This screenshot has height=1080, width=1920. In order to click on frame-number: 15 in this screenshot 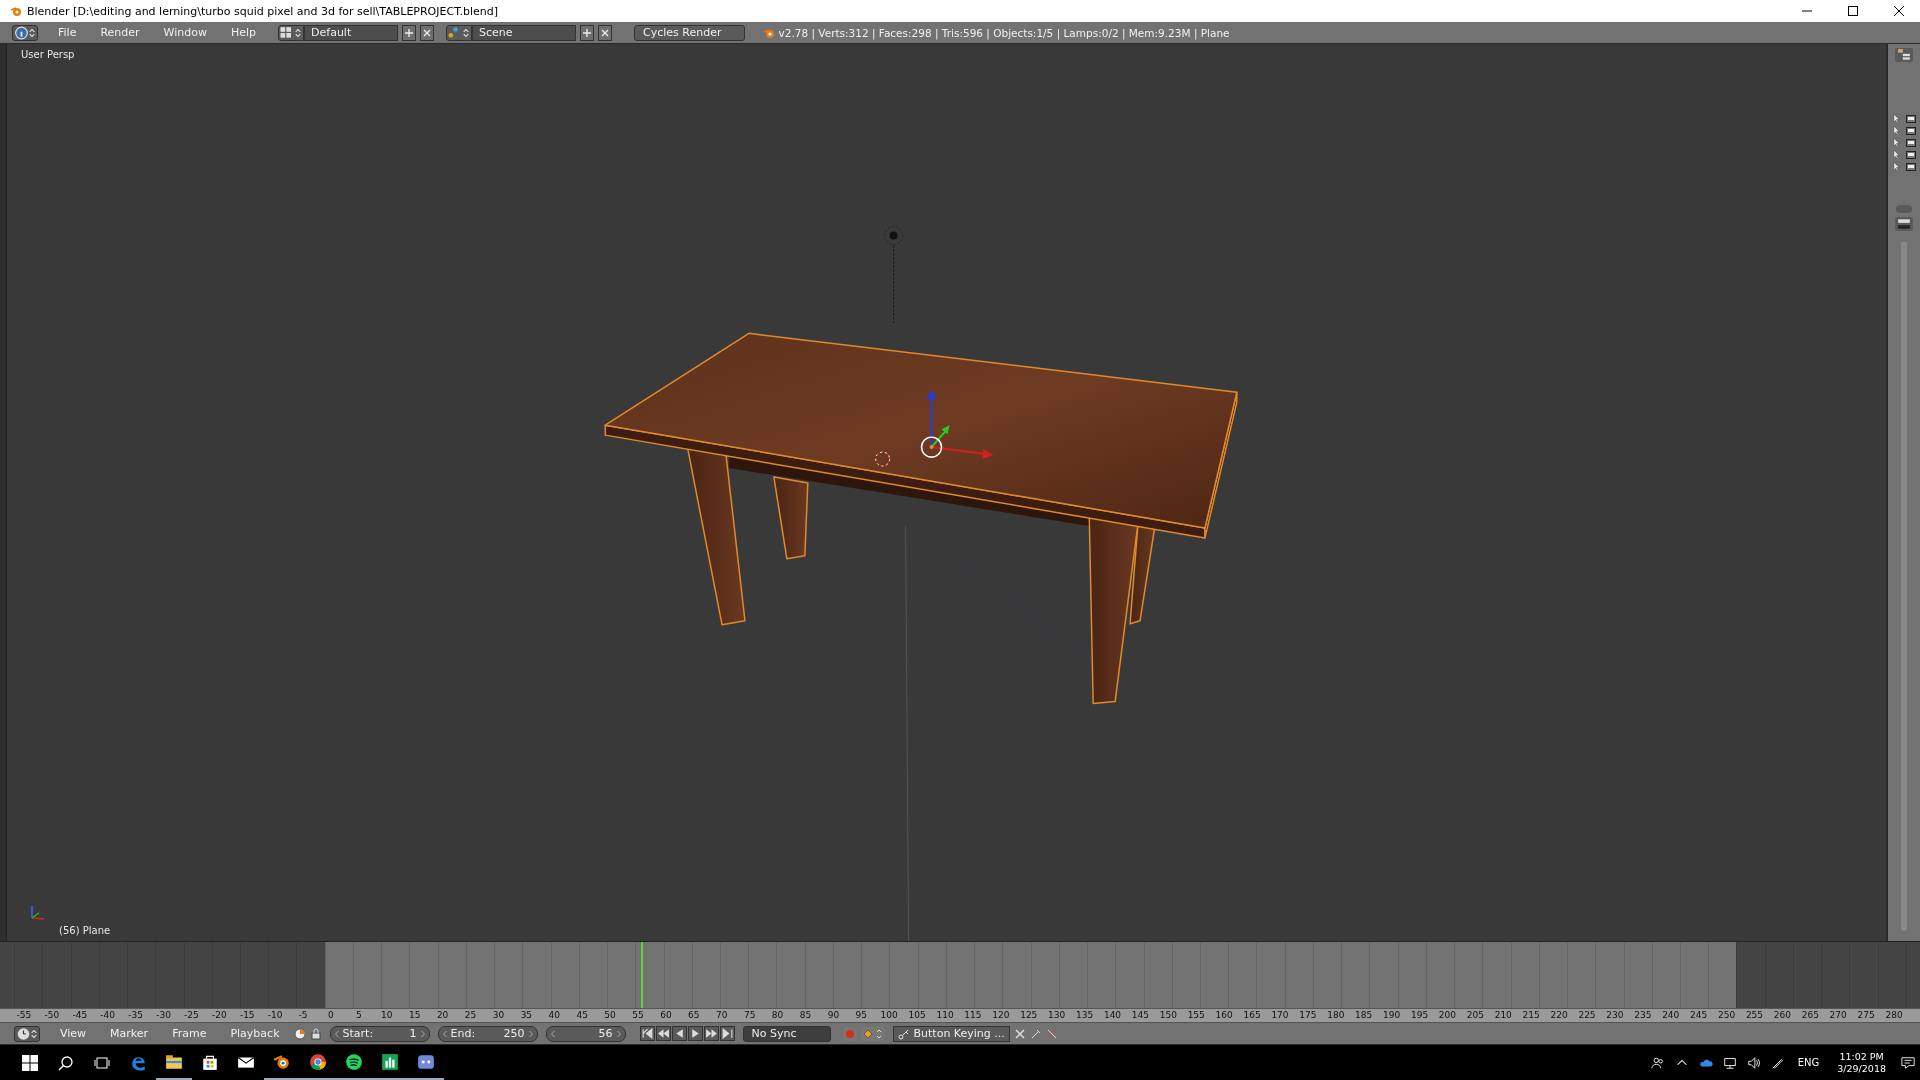, I will do `click(415, 1015)`.